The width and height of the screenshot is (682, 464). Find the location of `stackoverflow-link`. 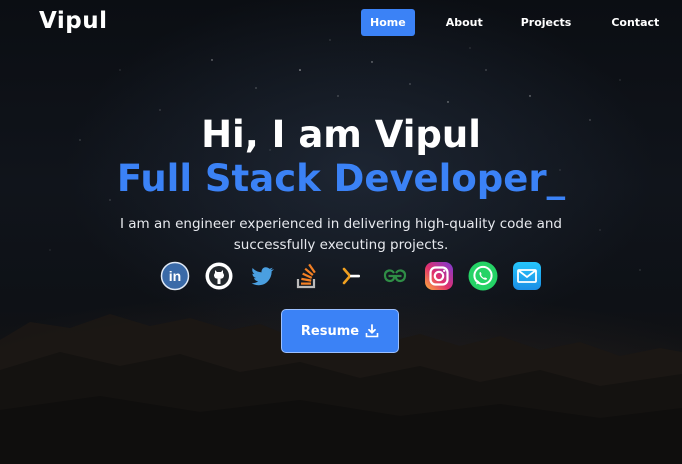

stackoverflow-link is located at coordinates (307, 276).